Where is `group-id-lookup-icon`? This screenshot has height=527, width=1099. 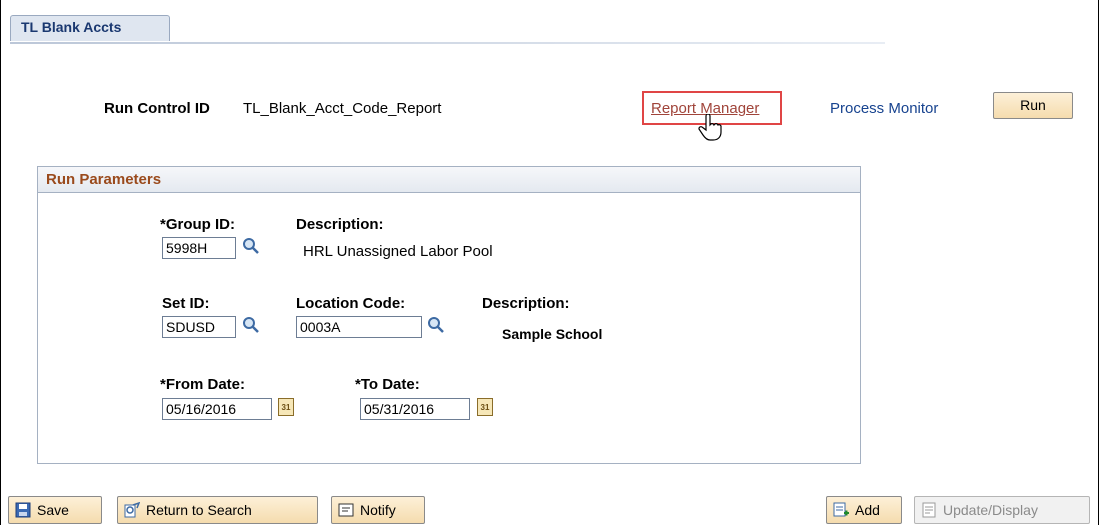 group-id-lookup-icon is located at coordinates (251, 246).